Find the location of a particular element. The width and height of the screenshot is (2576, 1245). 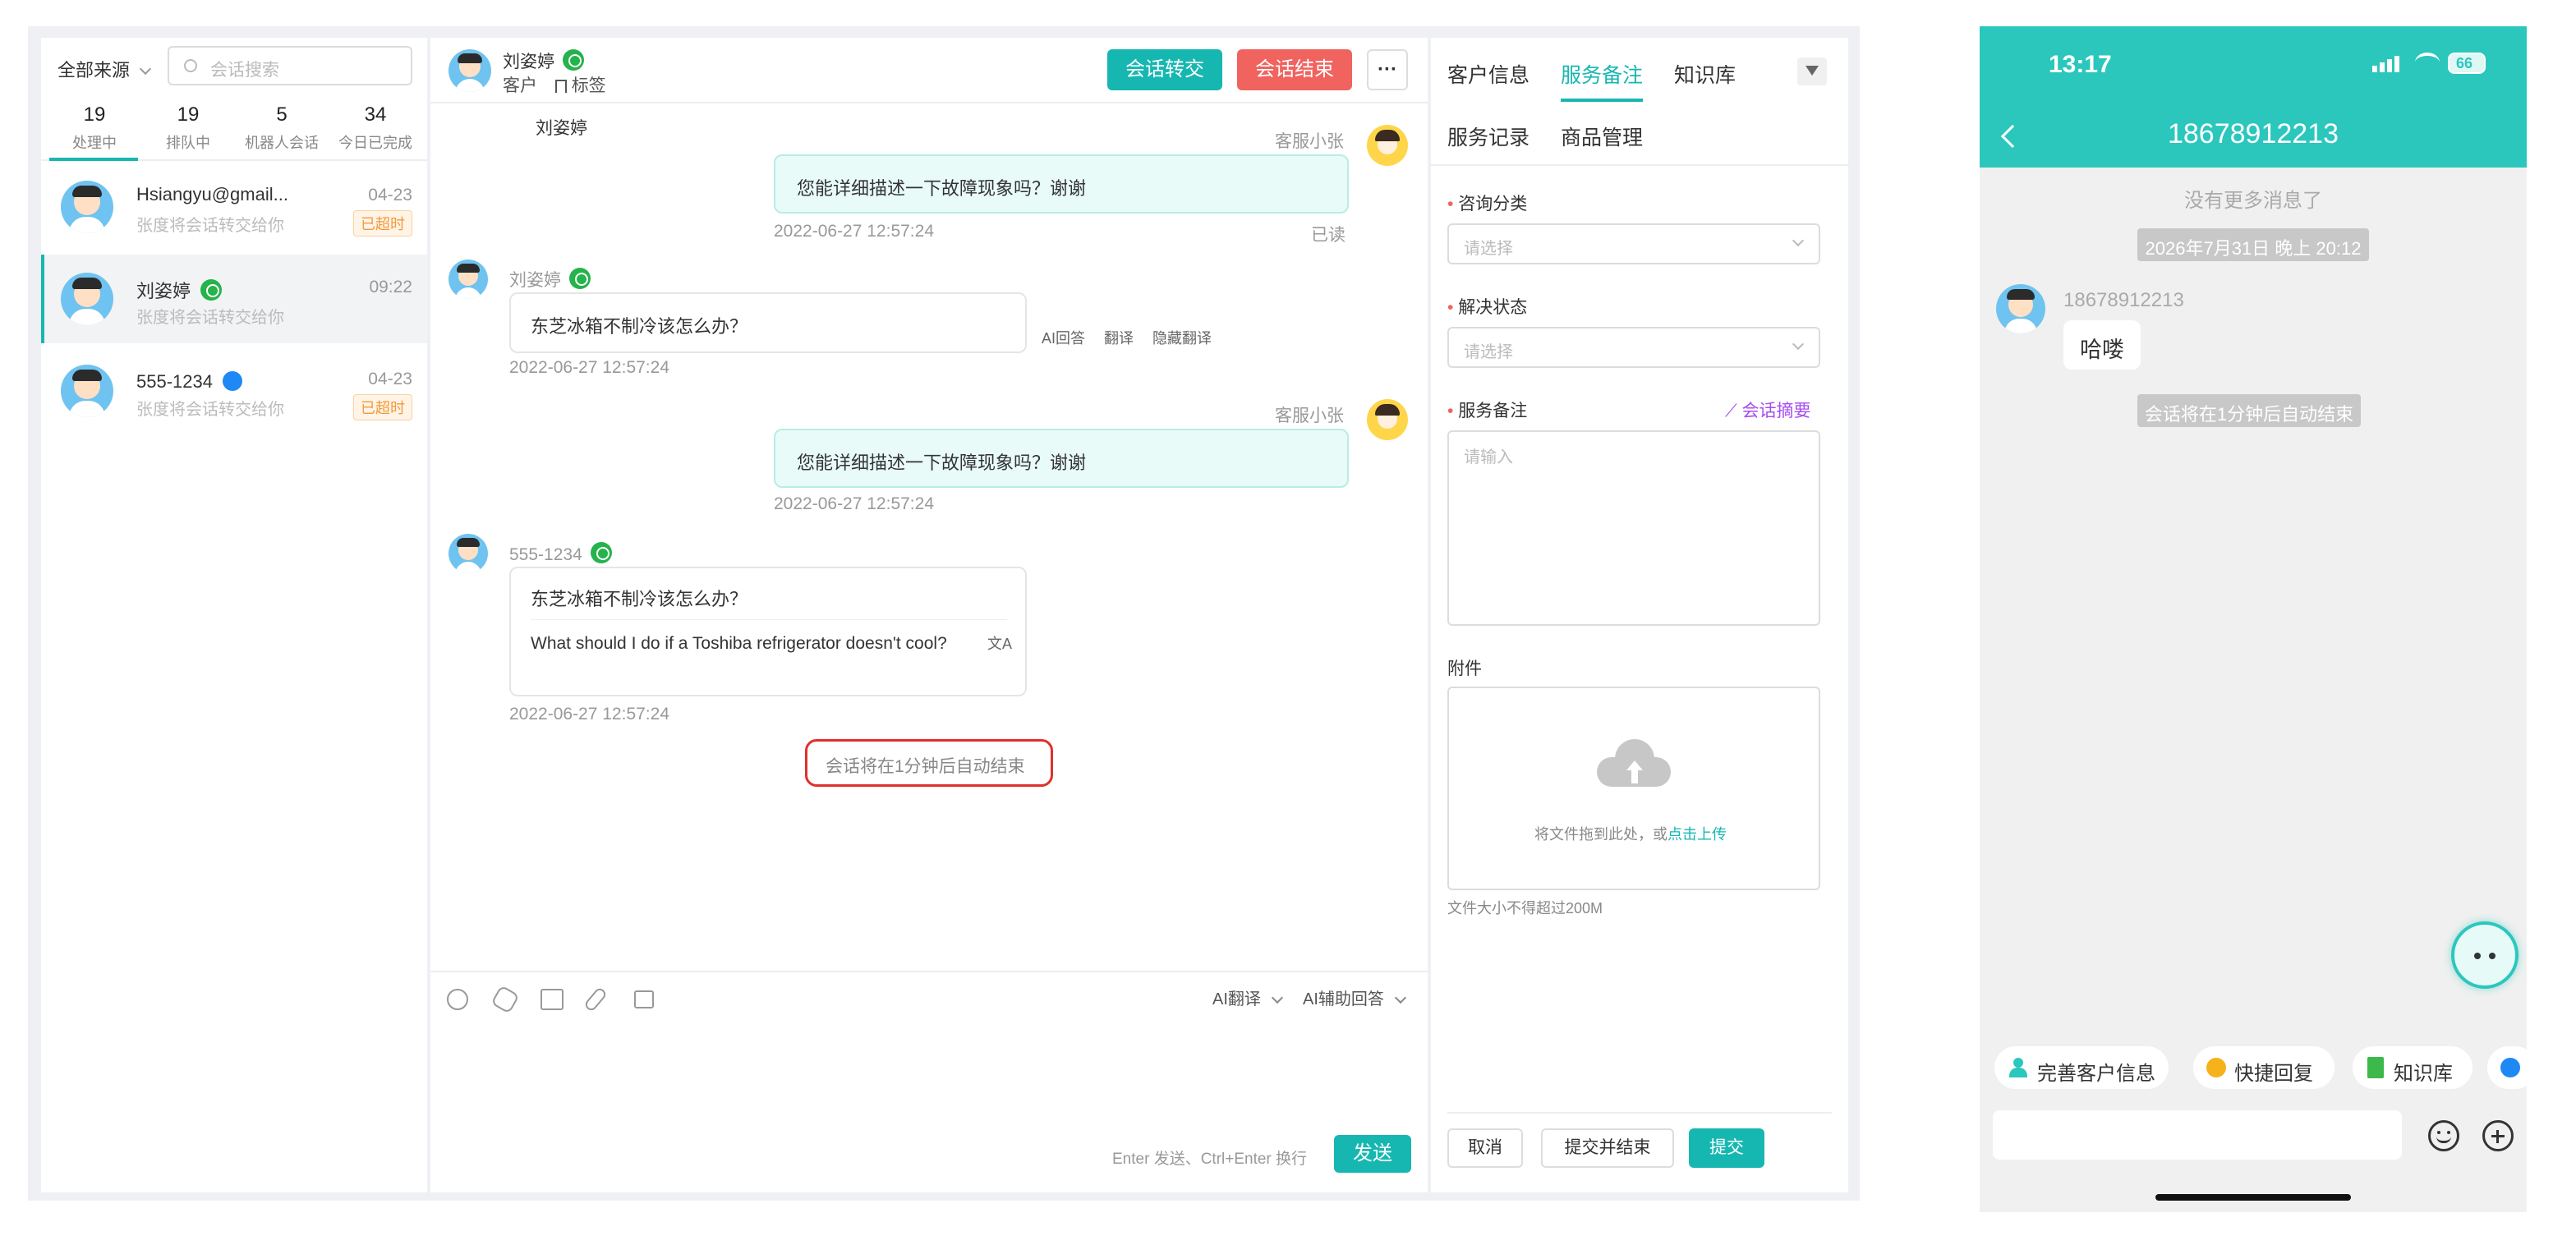

tab-service-records: 服务记录 is located at coordinates (1488, 136).